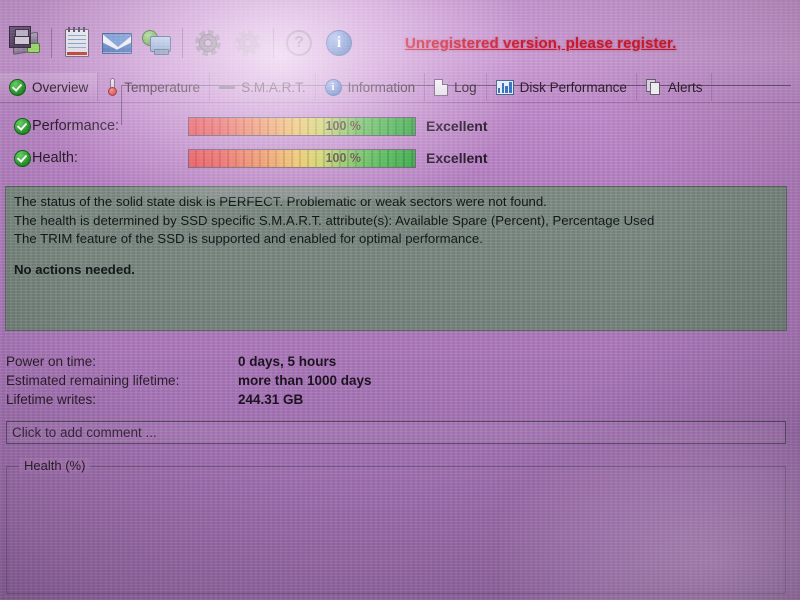  I want to click on performance-bar: 100 %, so click(302, 126).